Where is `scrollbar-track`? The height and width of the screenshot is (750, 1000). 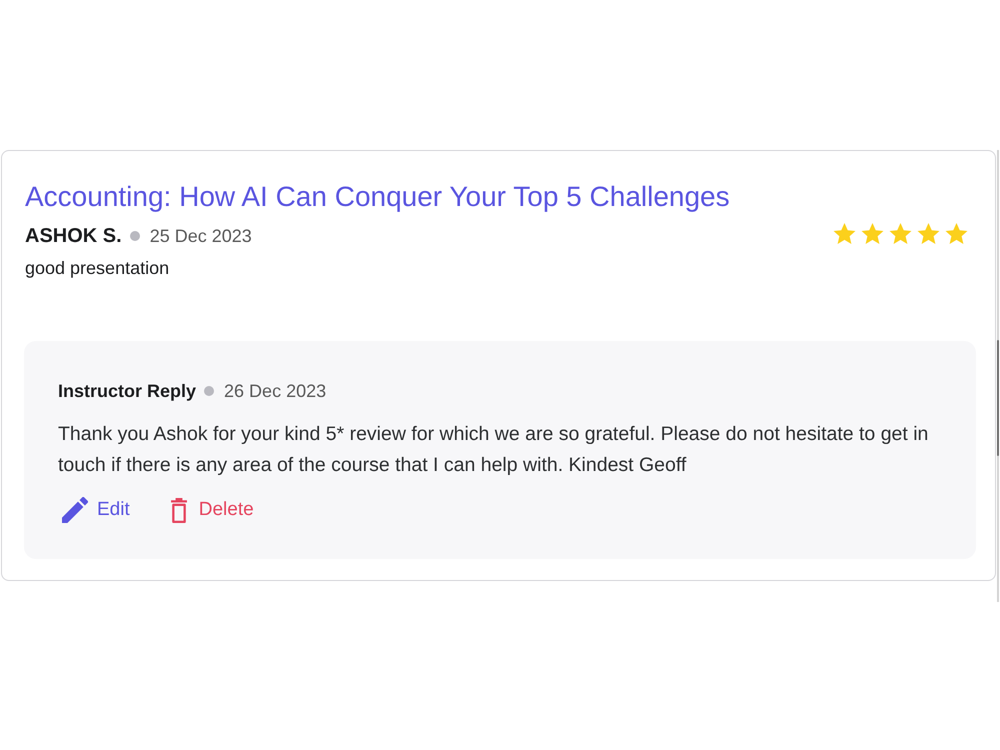 scrollbar-track is located at coordinates (998, 376).